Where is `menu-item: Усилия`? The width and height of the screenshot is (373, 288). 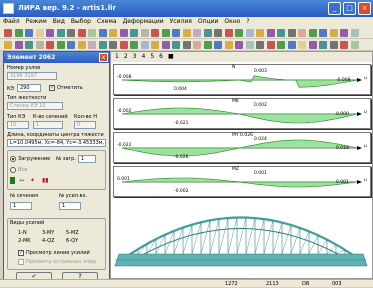 menu-item: Усилия is located at coordinates (181, 21).